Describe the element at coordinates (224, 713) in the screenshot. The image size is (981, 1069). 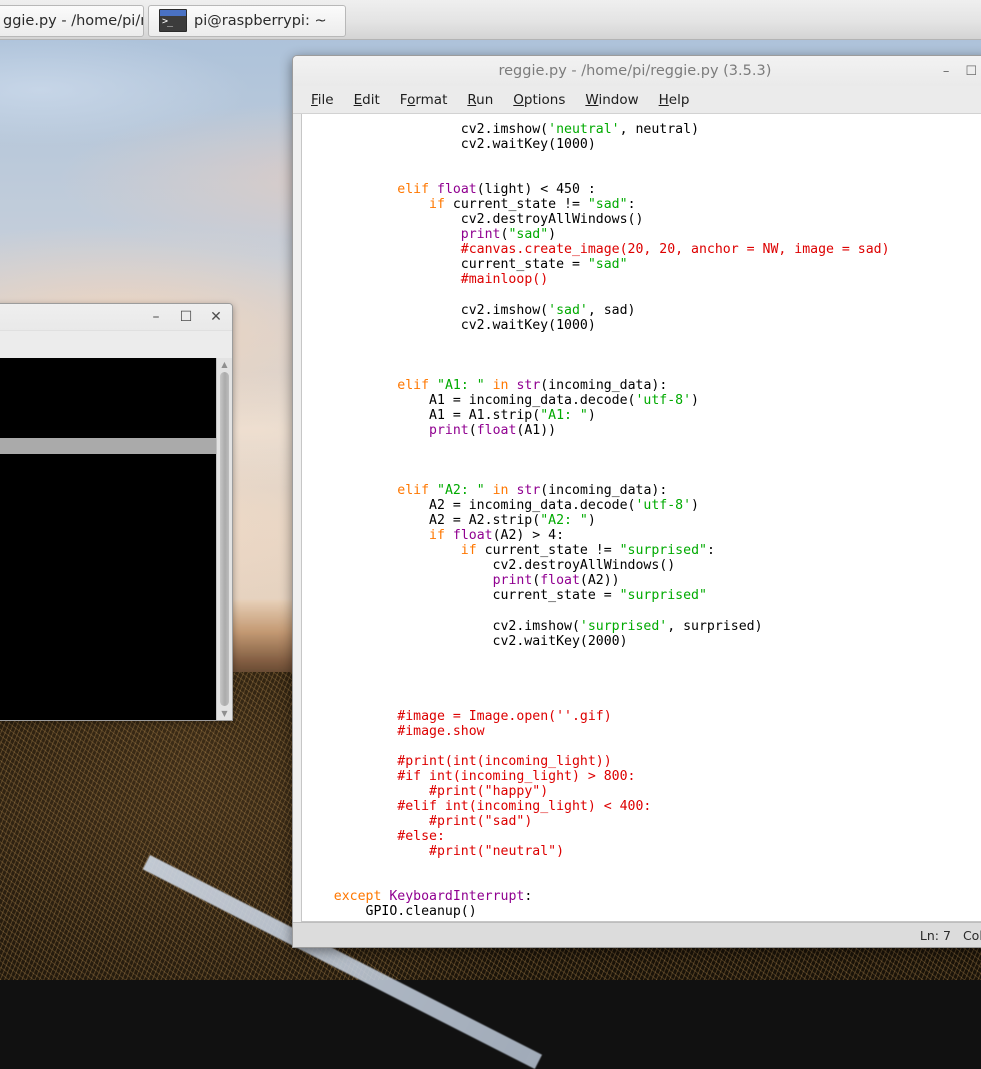
I see `scroll-down-icon: ▼` at that location.